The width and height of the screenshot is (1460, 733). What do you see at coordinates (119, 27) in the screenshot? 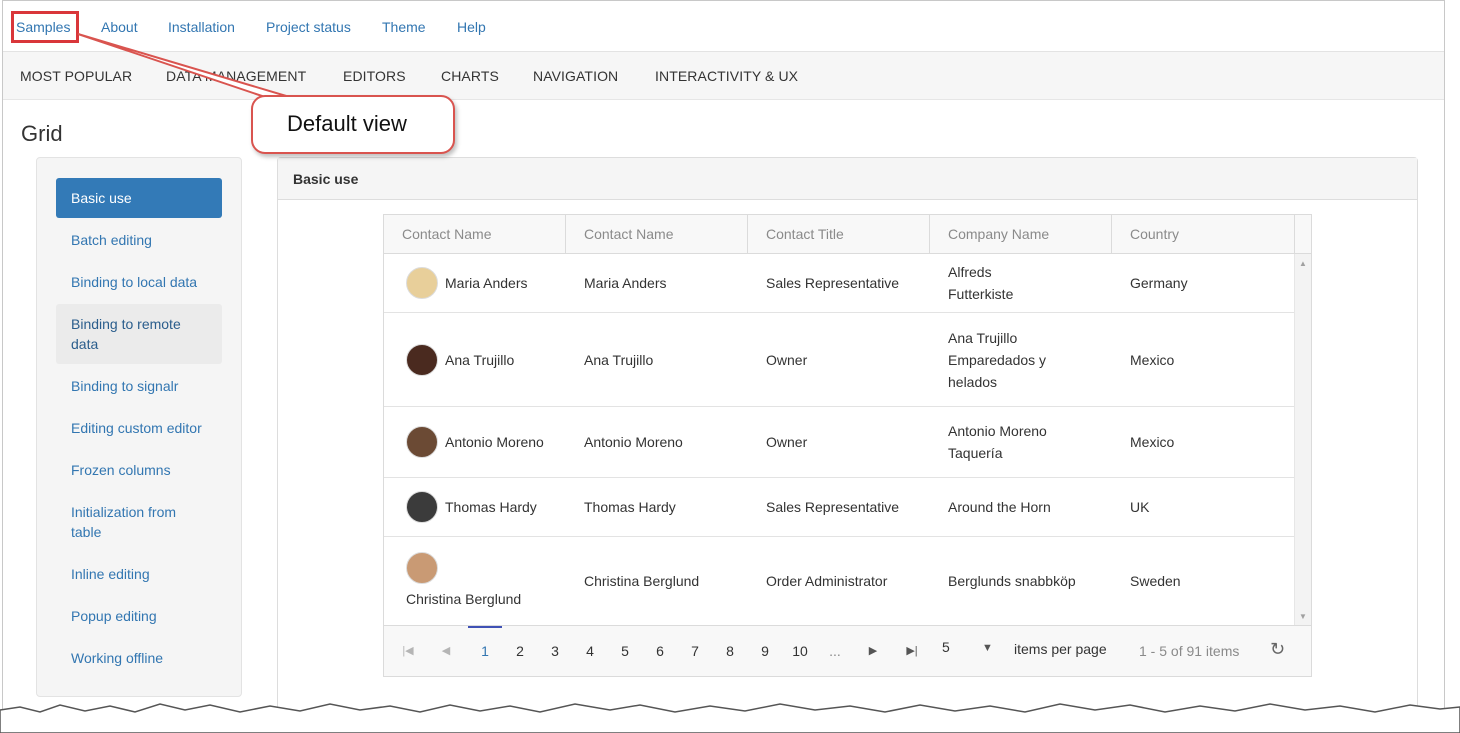
I see `nav-about: About` at bounding box center [119, 27].